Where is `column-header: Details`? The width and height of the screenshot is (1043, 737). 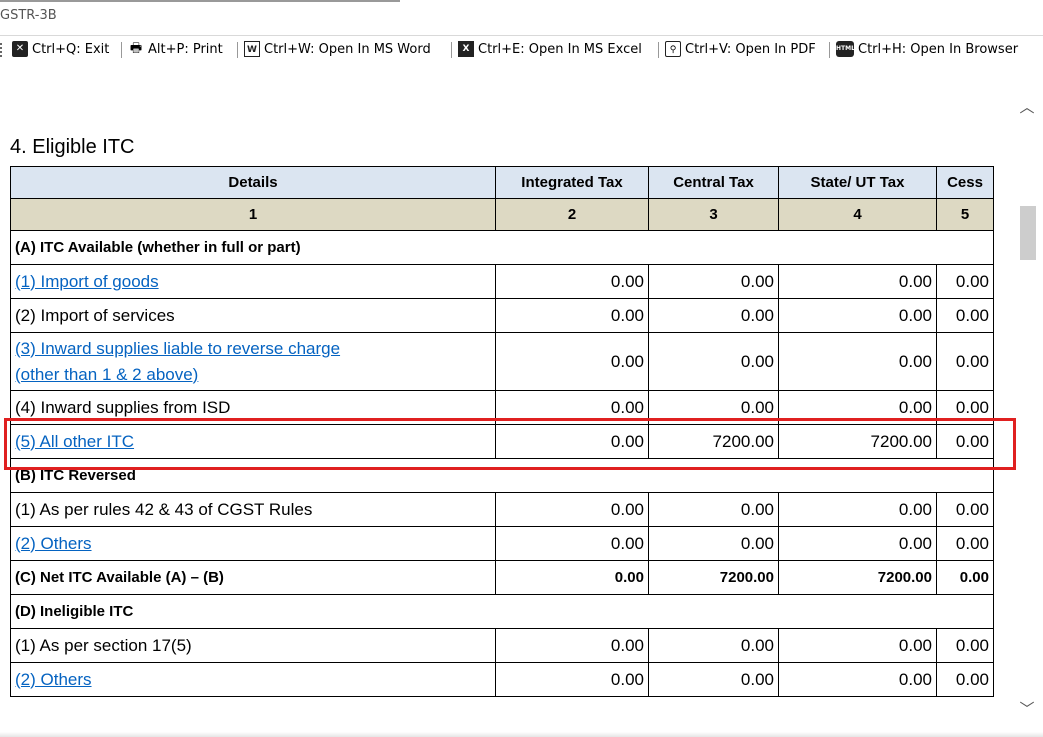 column-header: Details is located at coordinates (253, 182).